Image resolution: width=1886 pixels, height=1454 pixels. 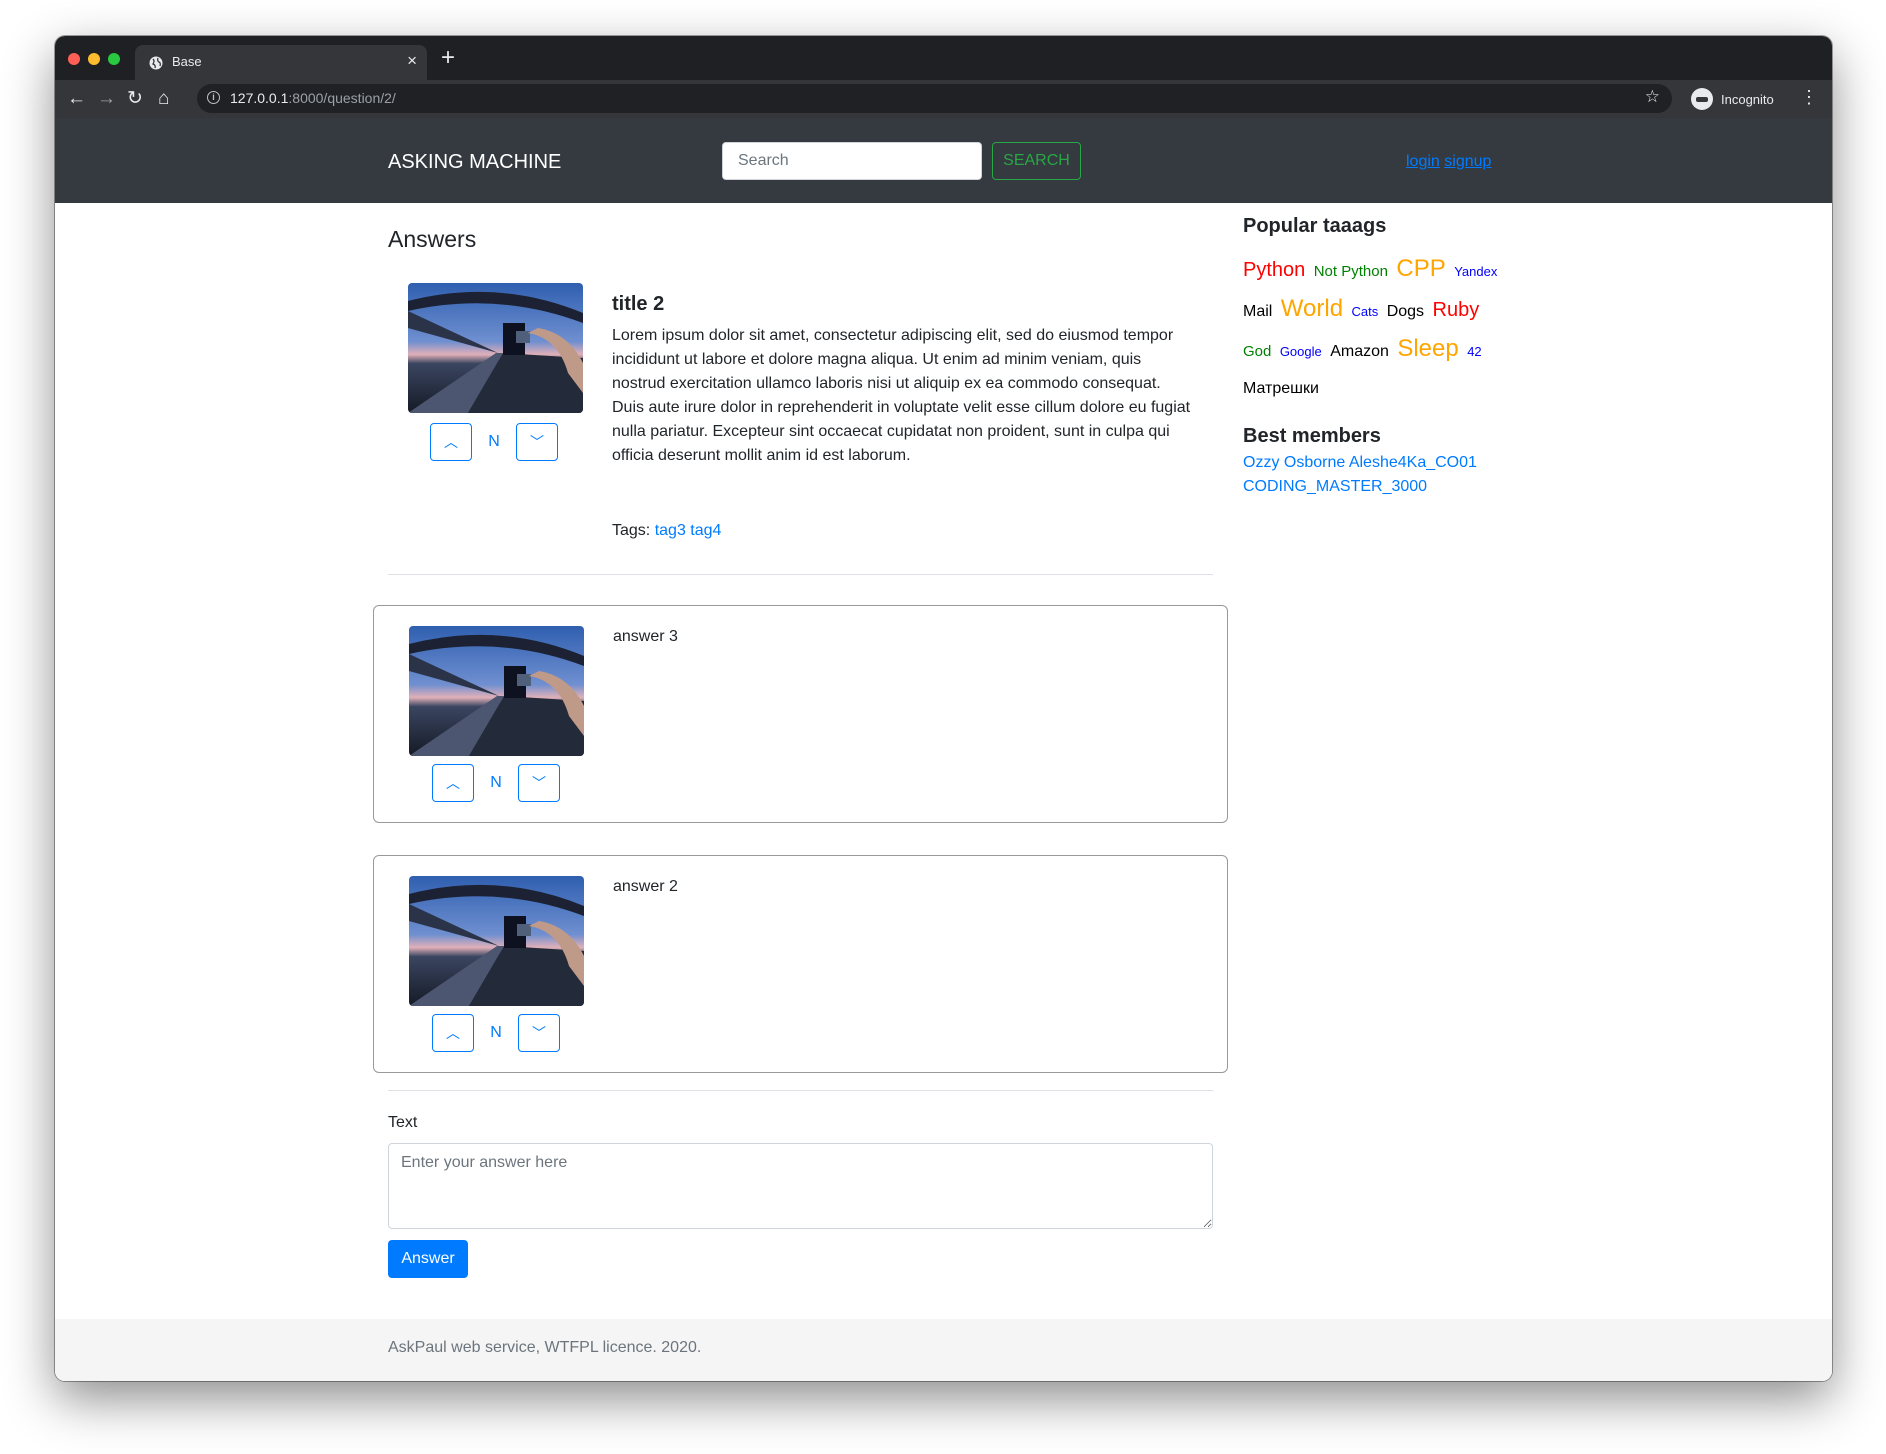 I want to click on member-link: Ozzy Osborne, so click(x=1294, y=462).